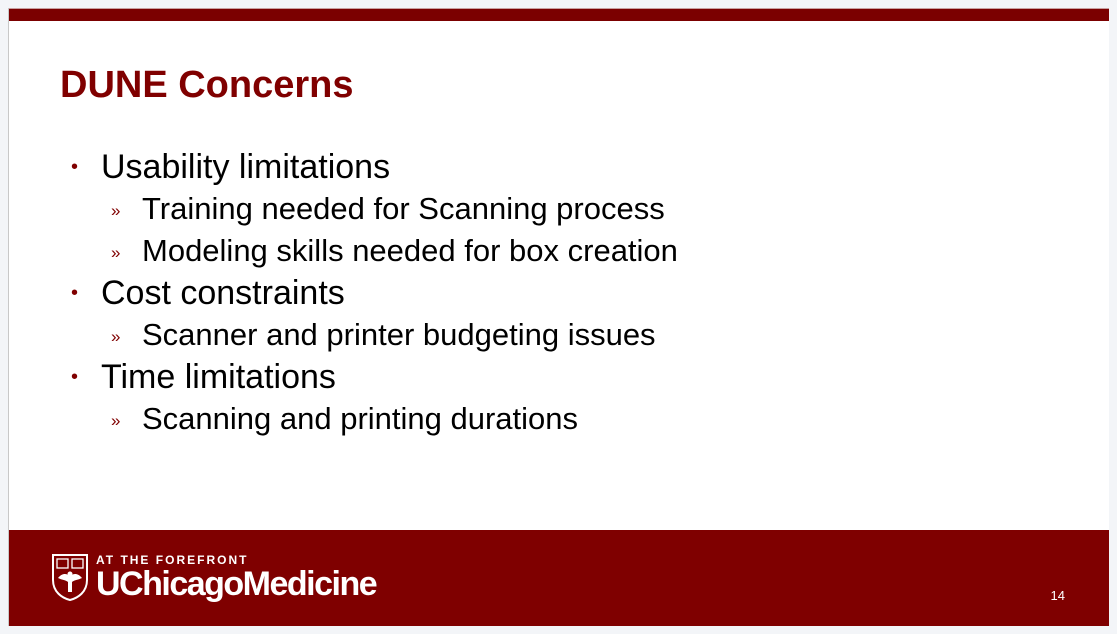 This screenshot has width=1117, height=634. Describe the element at coordinates (70, 578) in the screenshot. I see `crest-icon` at that location.